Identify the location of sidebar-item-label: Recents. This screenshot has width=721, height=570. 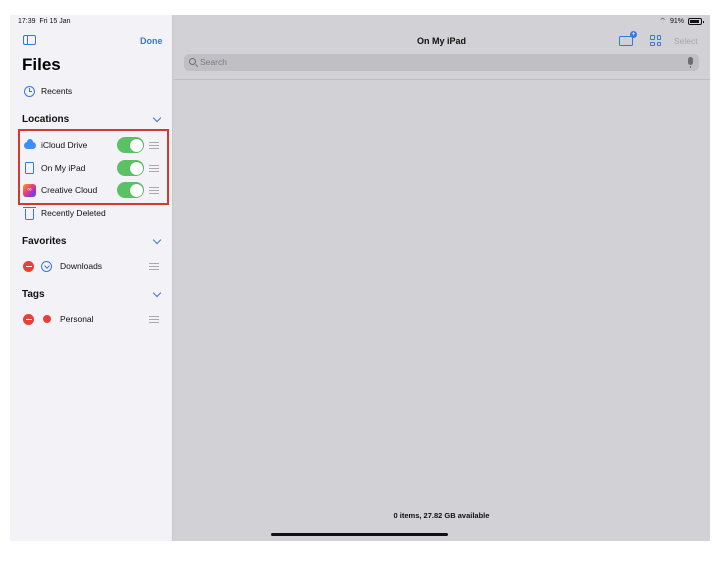
(57, 91).